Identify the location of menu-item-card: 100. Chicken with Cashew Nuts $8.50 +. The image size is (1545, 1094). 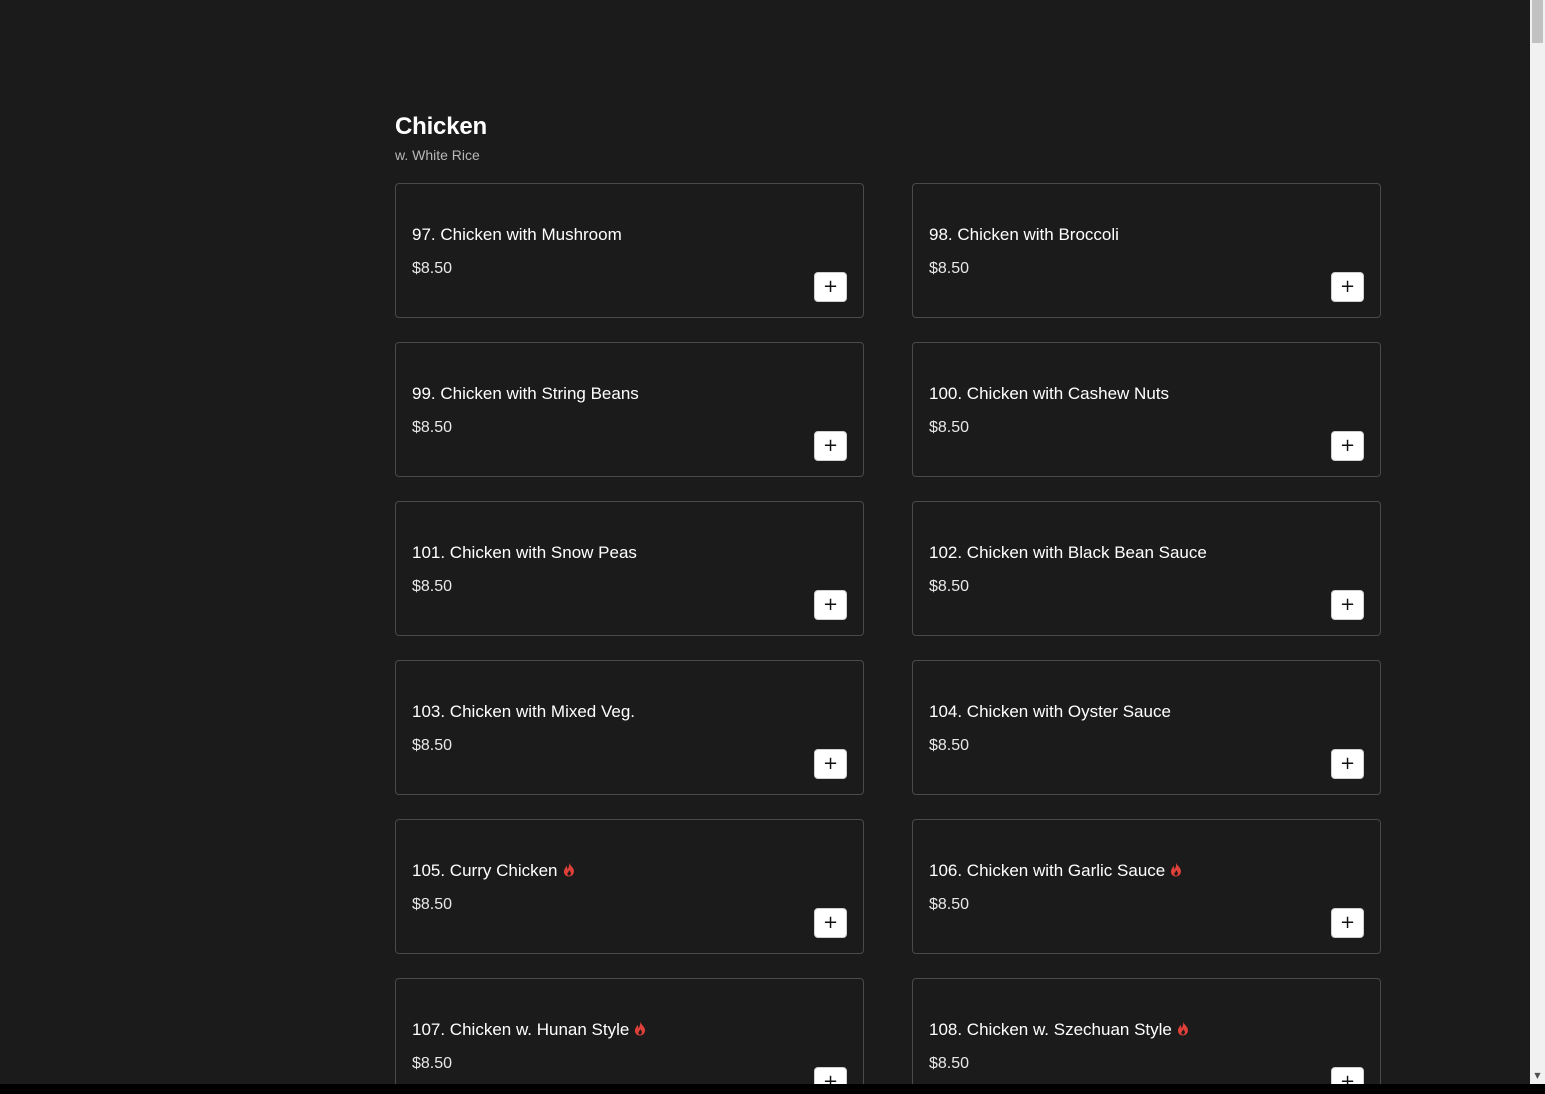
(1146, 409).